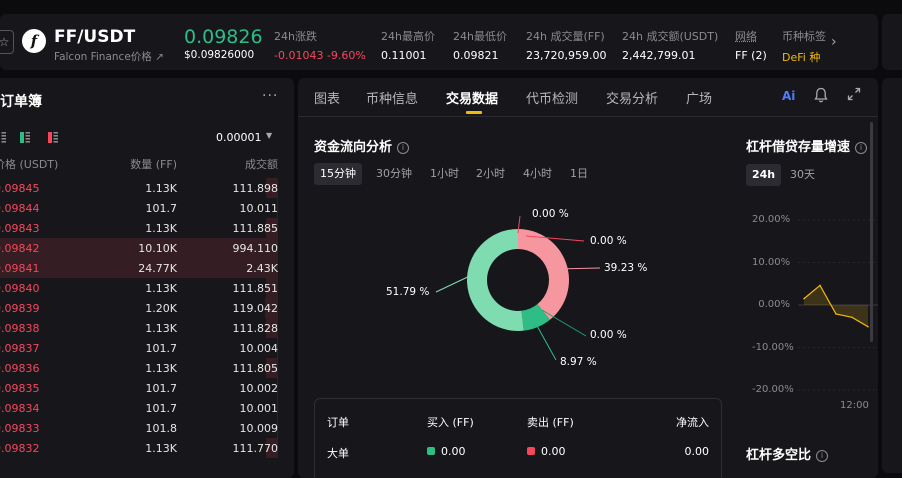 Image resolution: width=902 pixels, height=478 pixels. What do you see at coordinates (20, 408) in the screenshot?
I see `row-price: 0.09834` at bounding box center [20, 408].